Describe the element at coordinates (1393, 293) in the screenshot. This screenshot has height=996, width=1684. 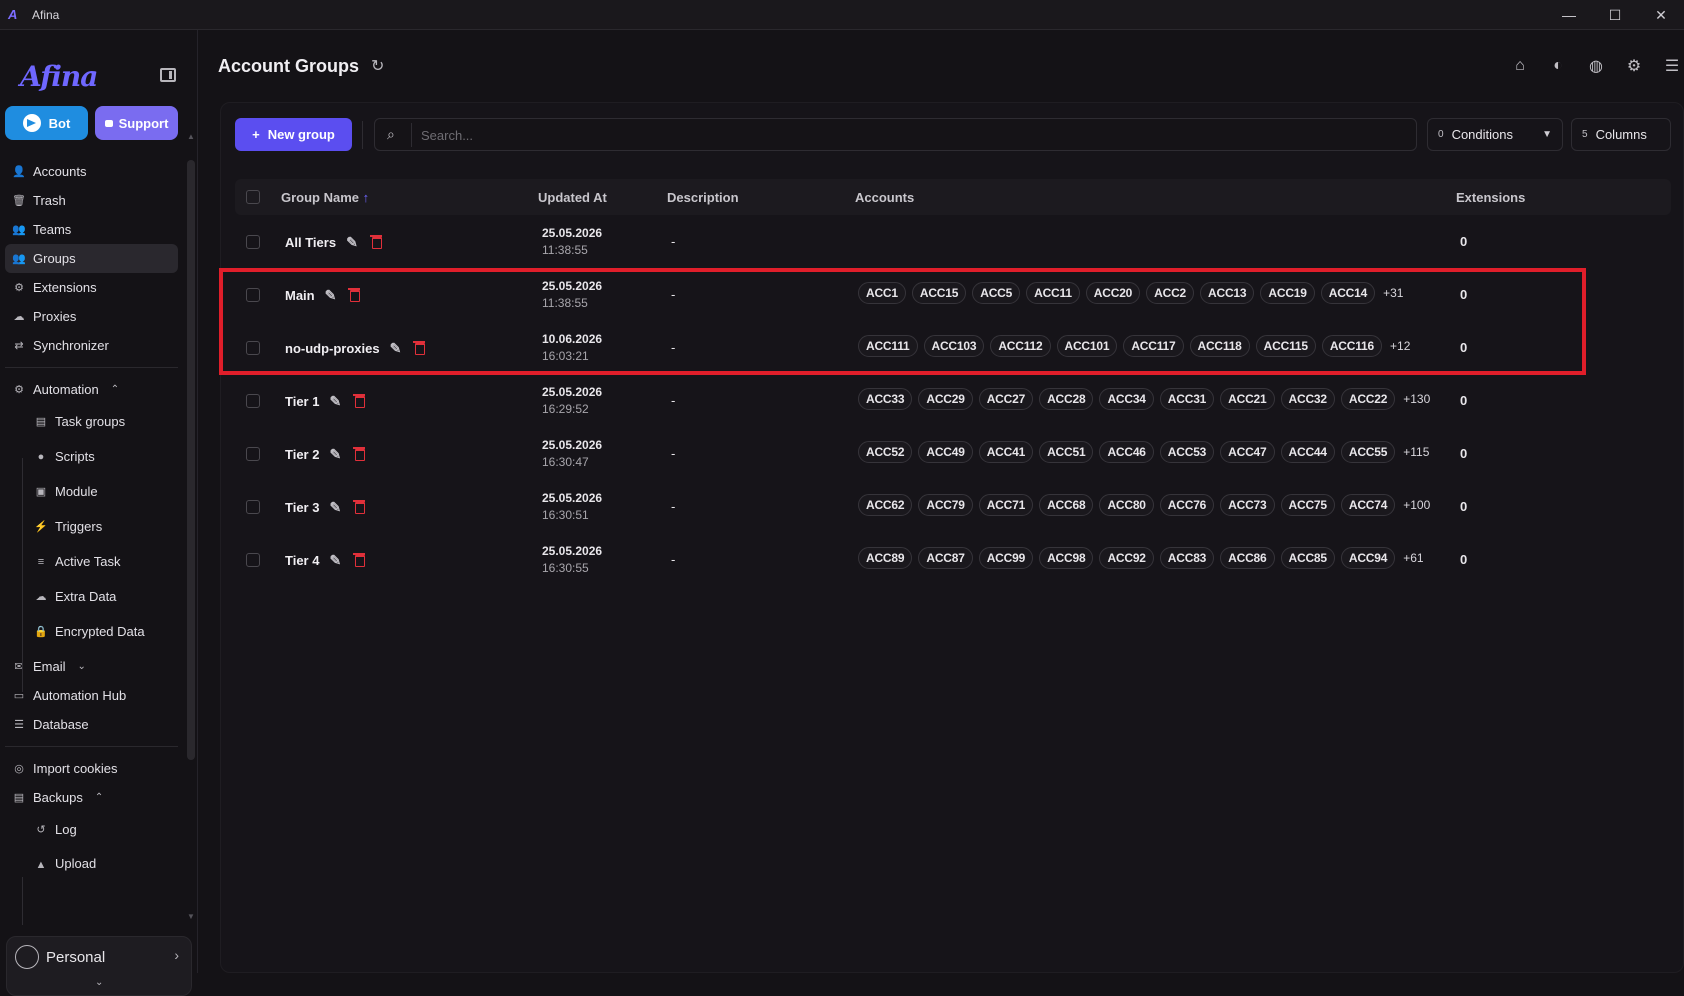
I see `more-accounts-count: +31` at that location.